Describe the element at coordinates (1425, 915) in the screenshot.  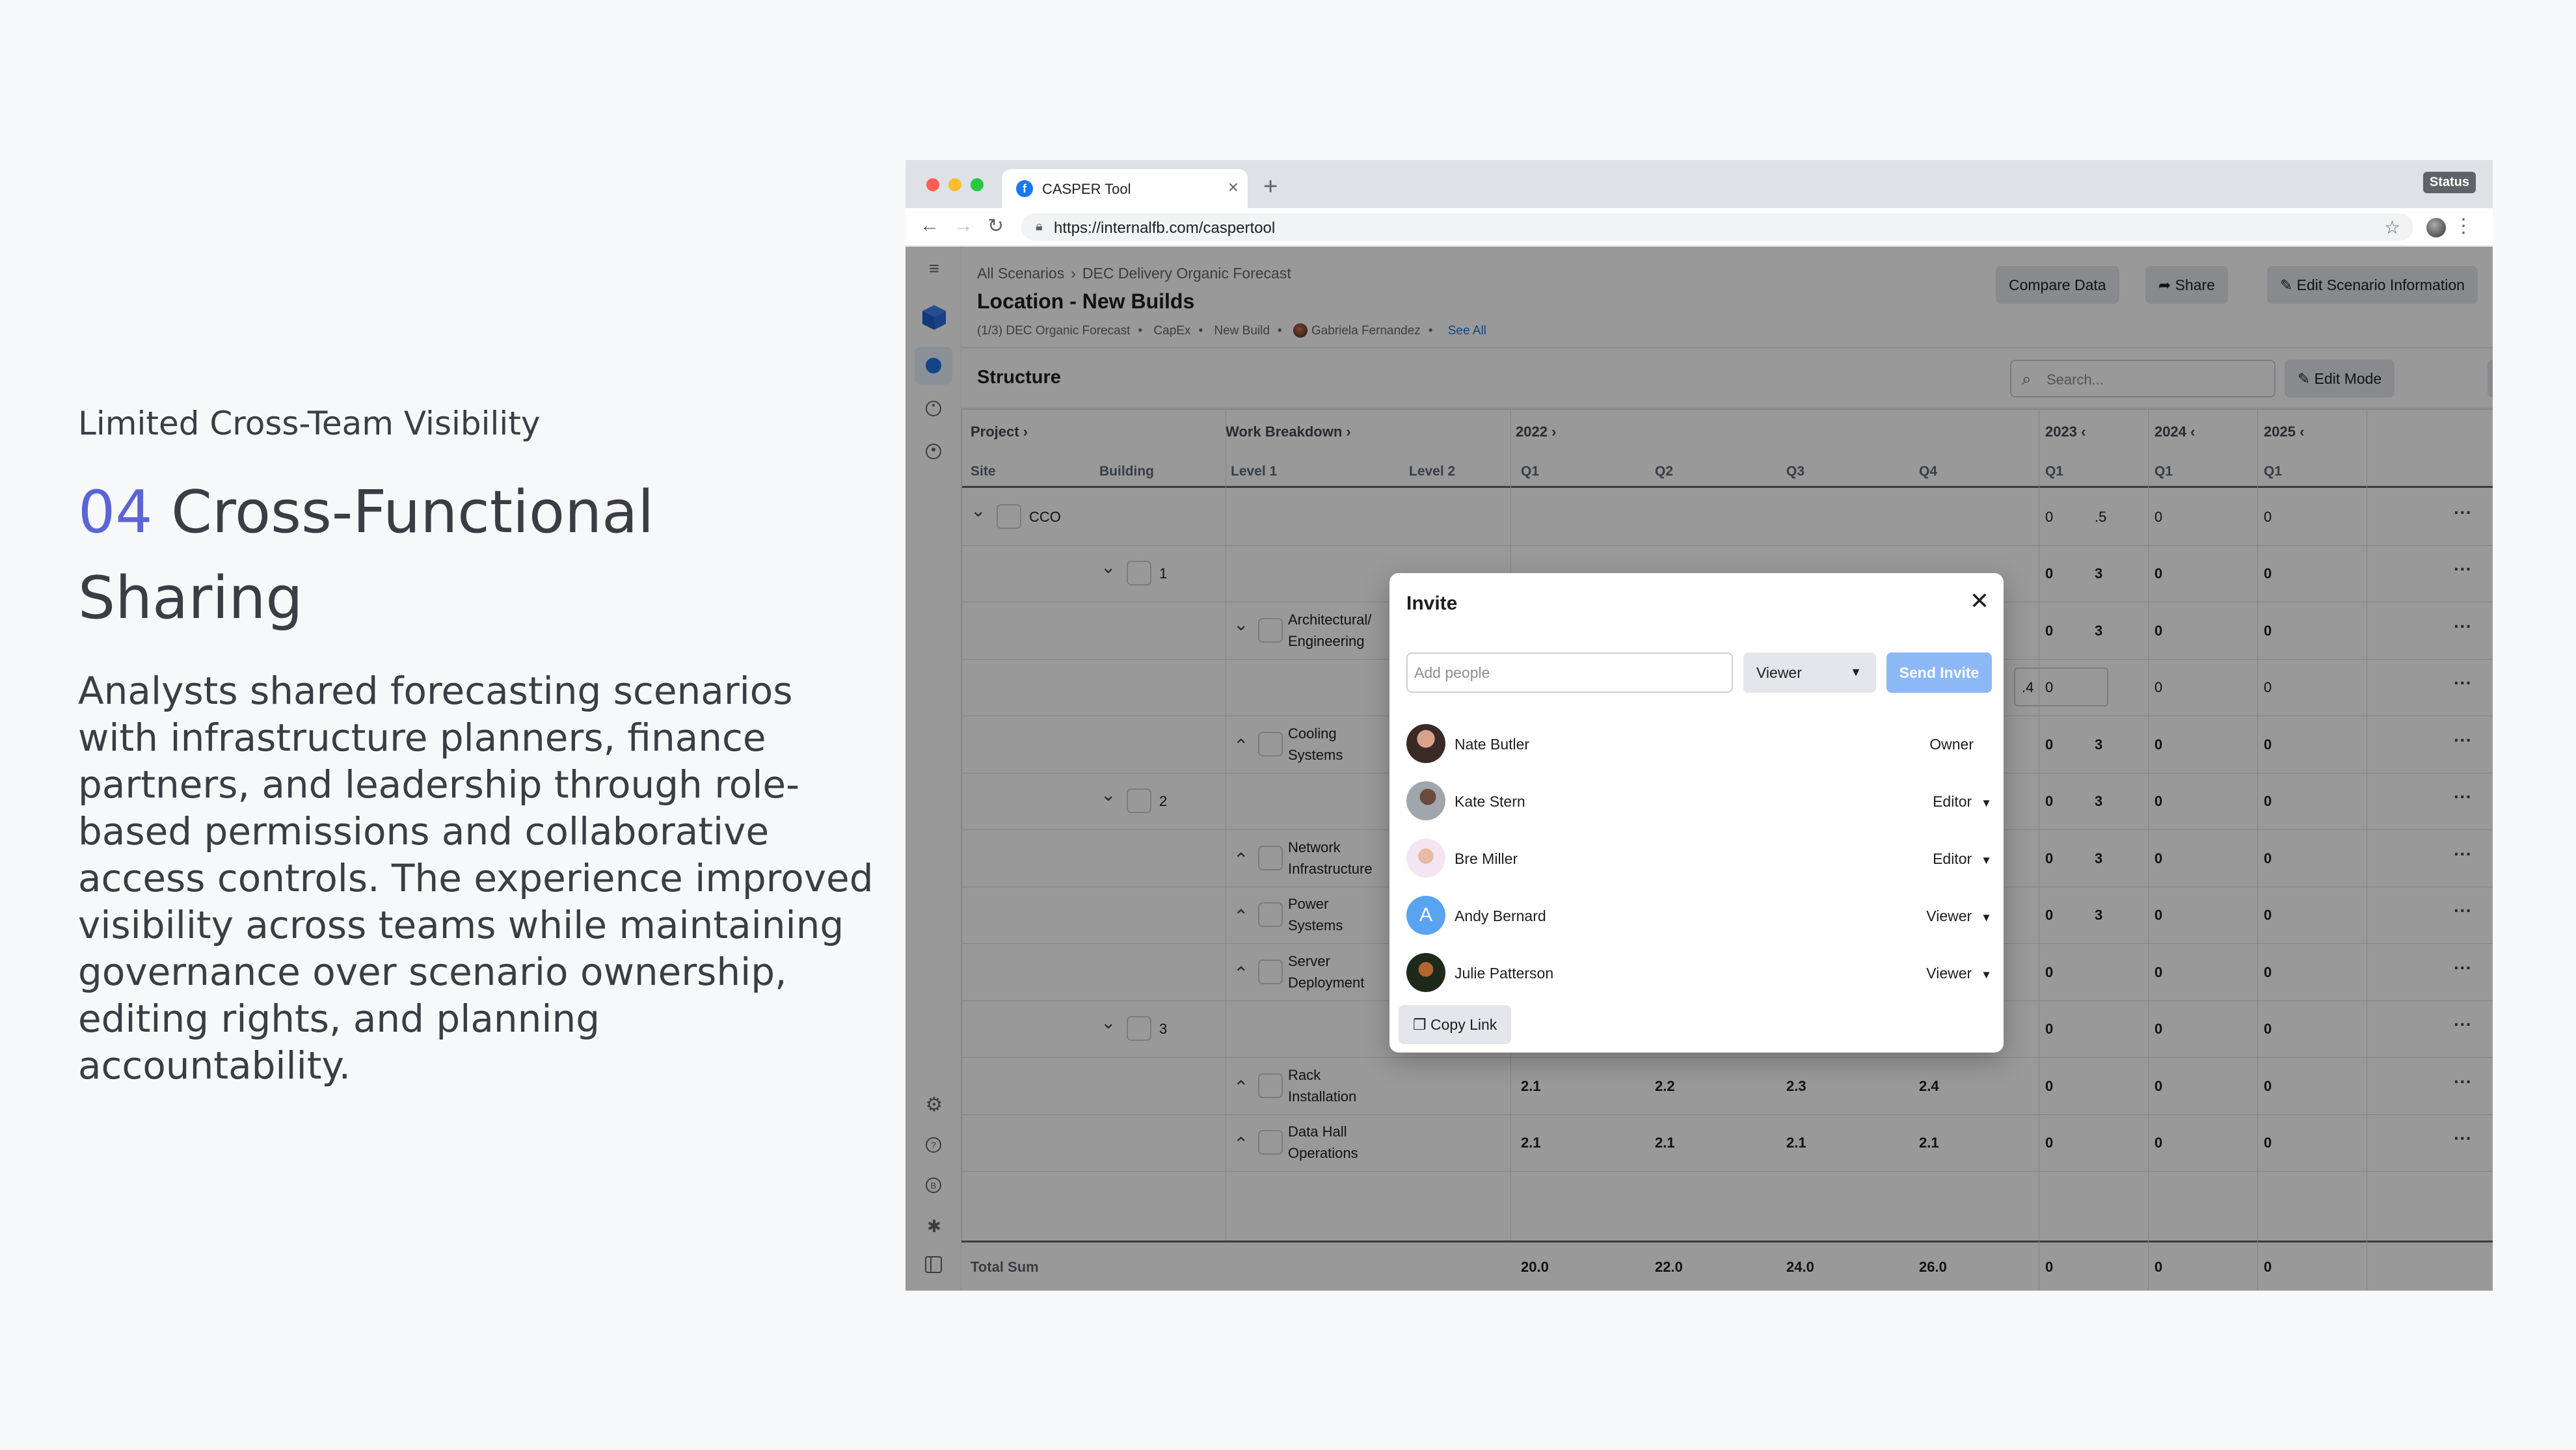
I see `avatar: A` at that location.